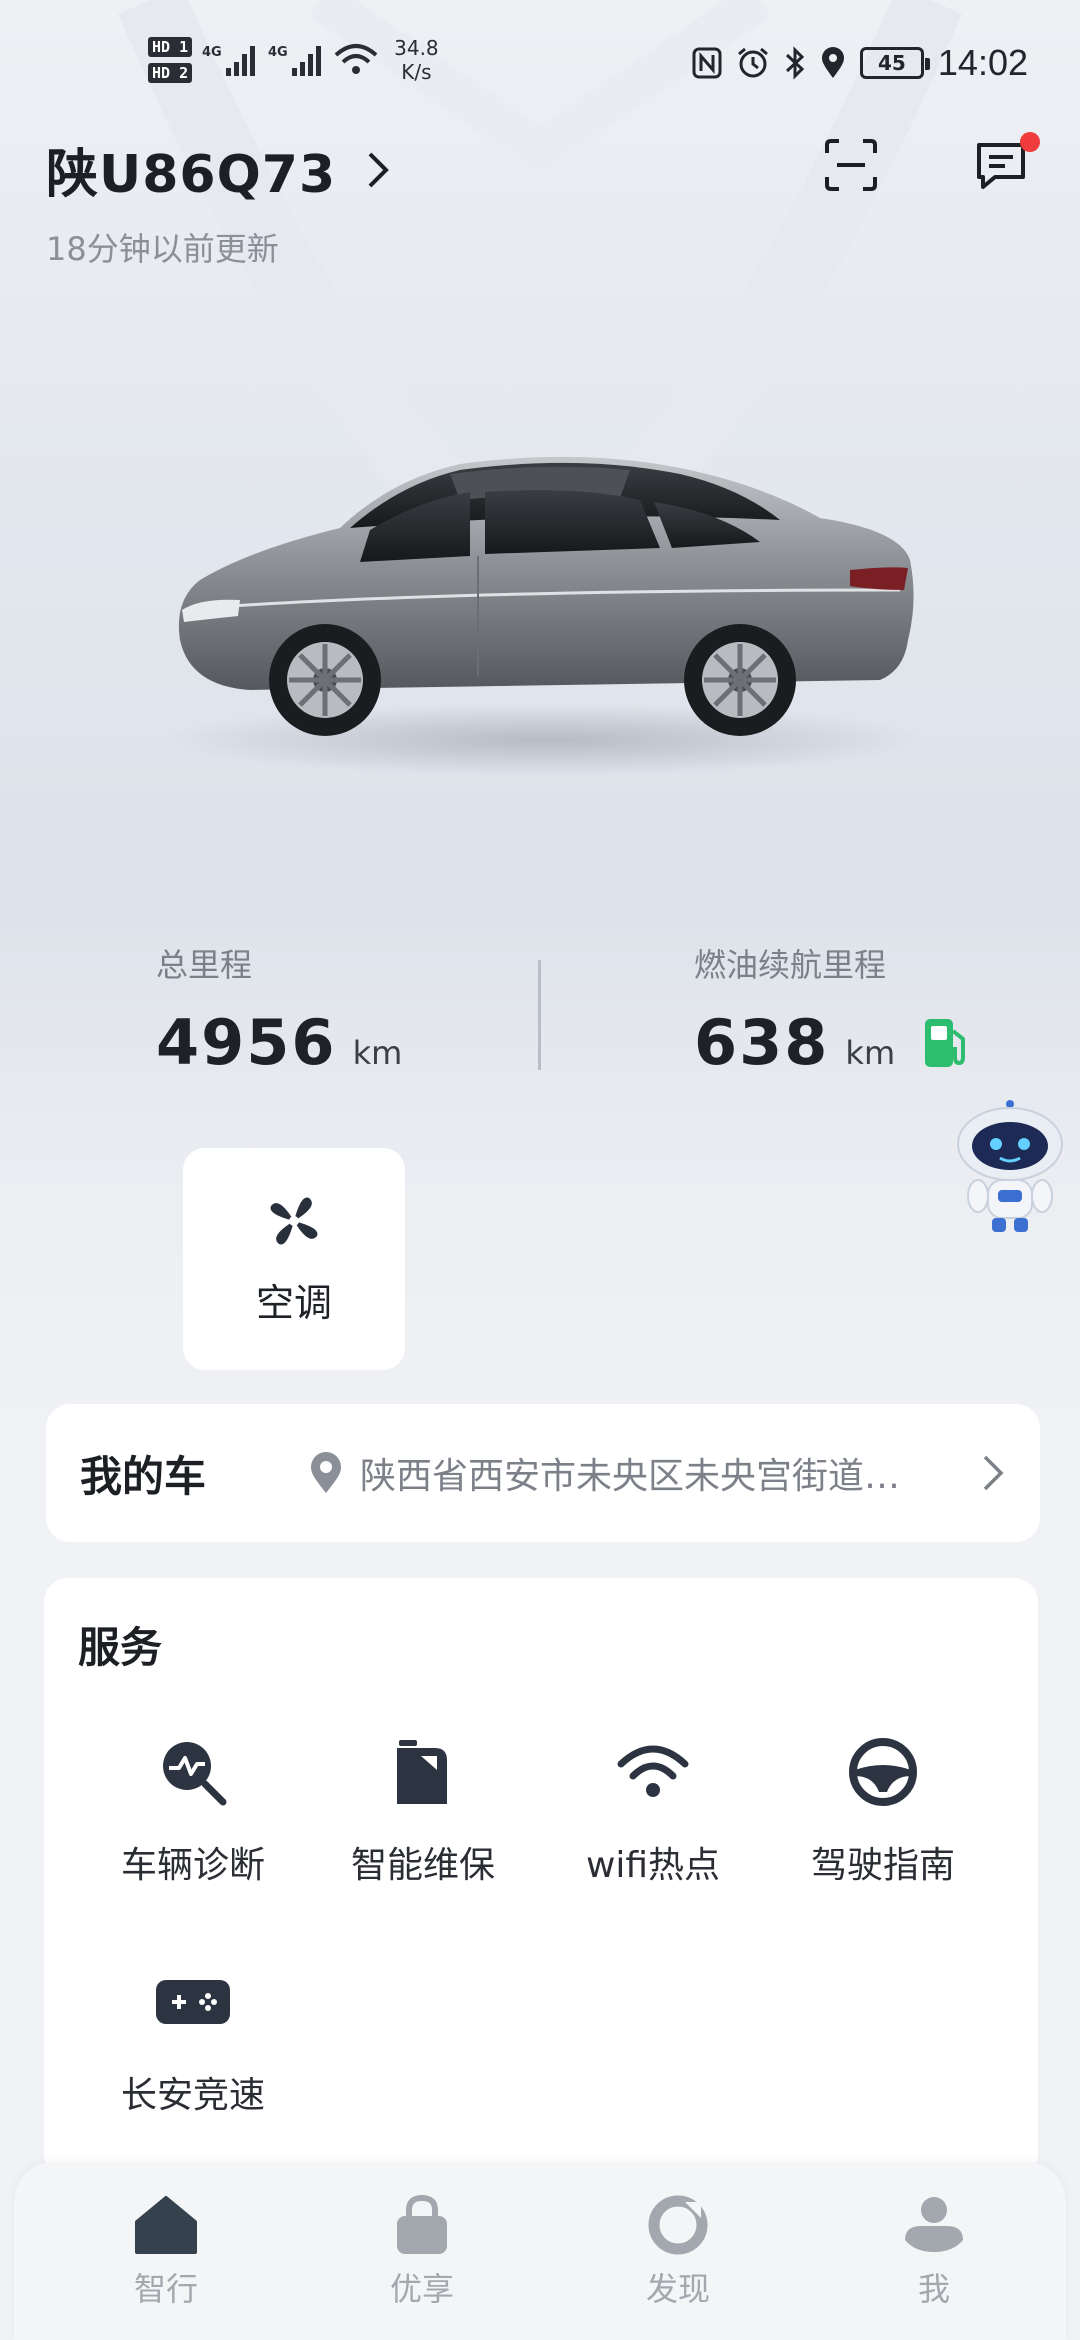 The image size is (1080, 2340). Describe the element at coordinates (193, 1772) in the screenshot. I see `diagnosis-icon` at that location.